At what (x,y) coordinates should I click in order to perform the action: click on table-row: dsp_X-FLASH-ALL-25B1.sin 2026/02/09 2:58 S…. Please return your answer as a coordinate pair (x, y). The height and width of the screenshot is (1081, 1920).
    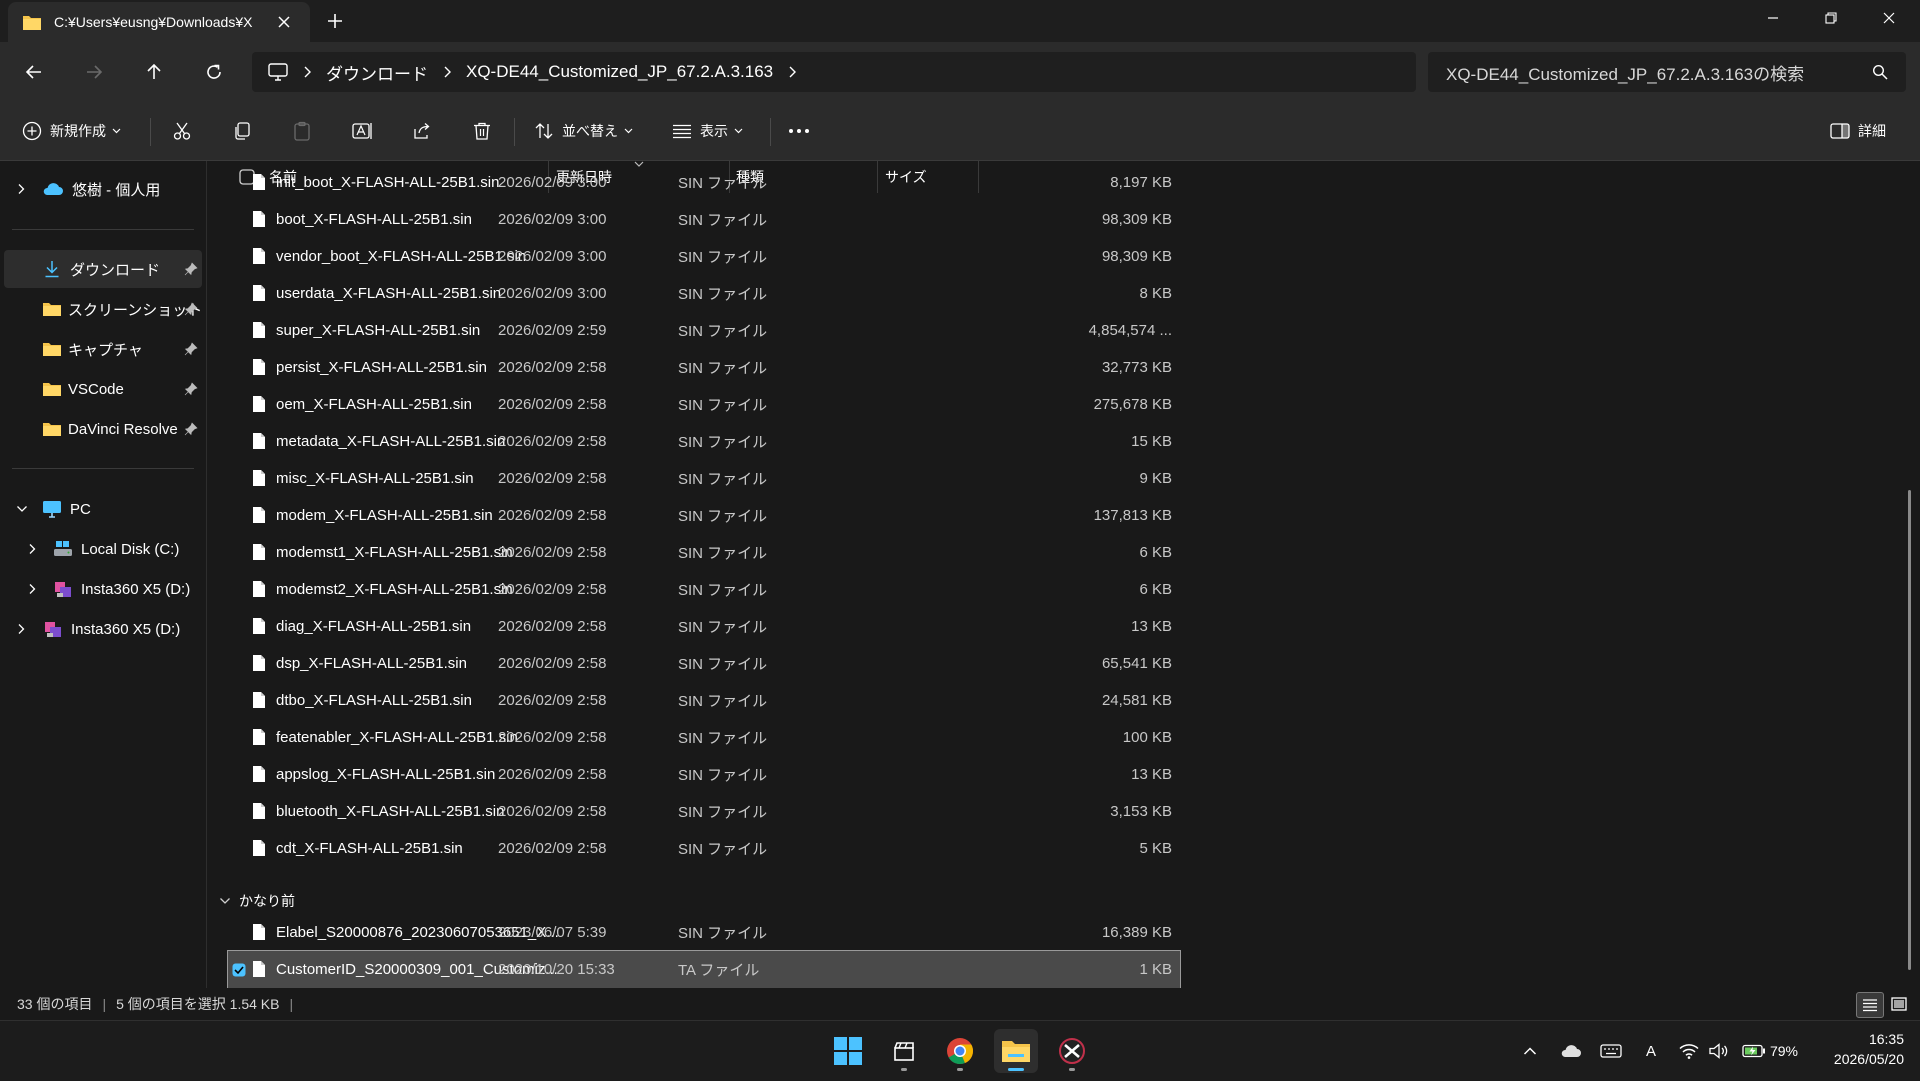
    Looking at the image, I should click on (704, 663).